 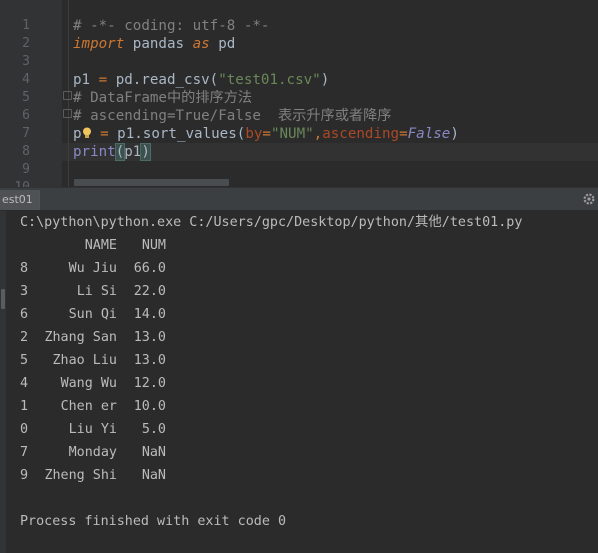 I want to click on code-line: print(p1), so click(x=112, y=152).